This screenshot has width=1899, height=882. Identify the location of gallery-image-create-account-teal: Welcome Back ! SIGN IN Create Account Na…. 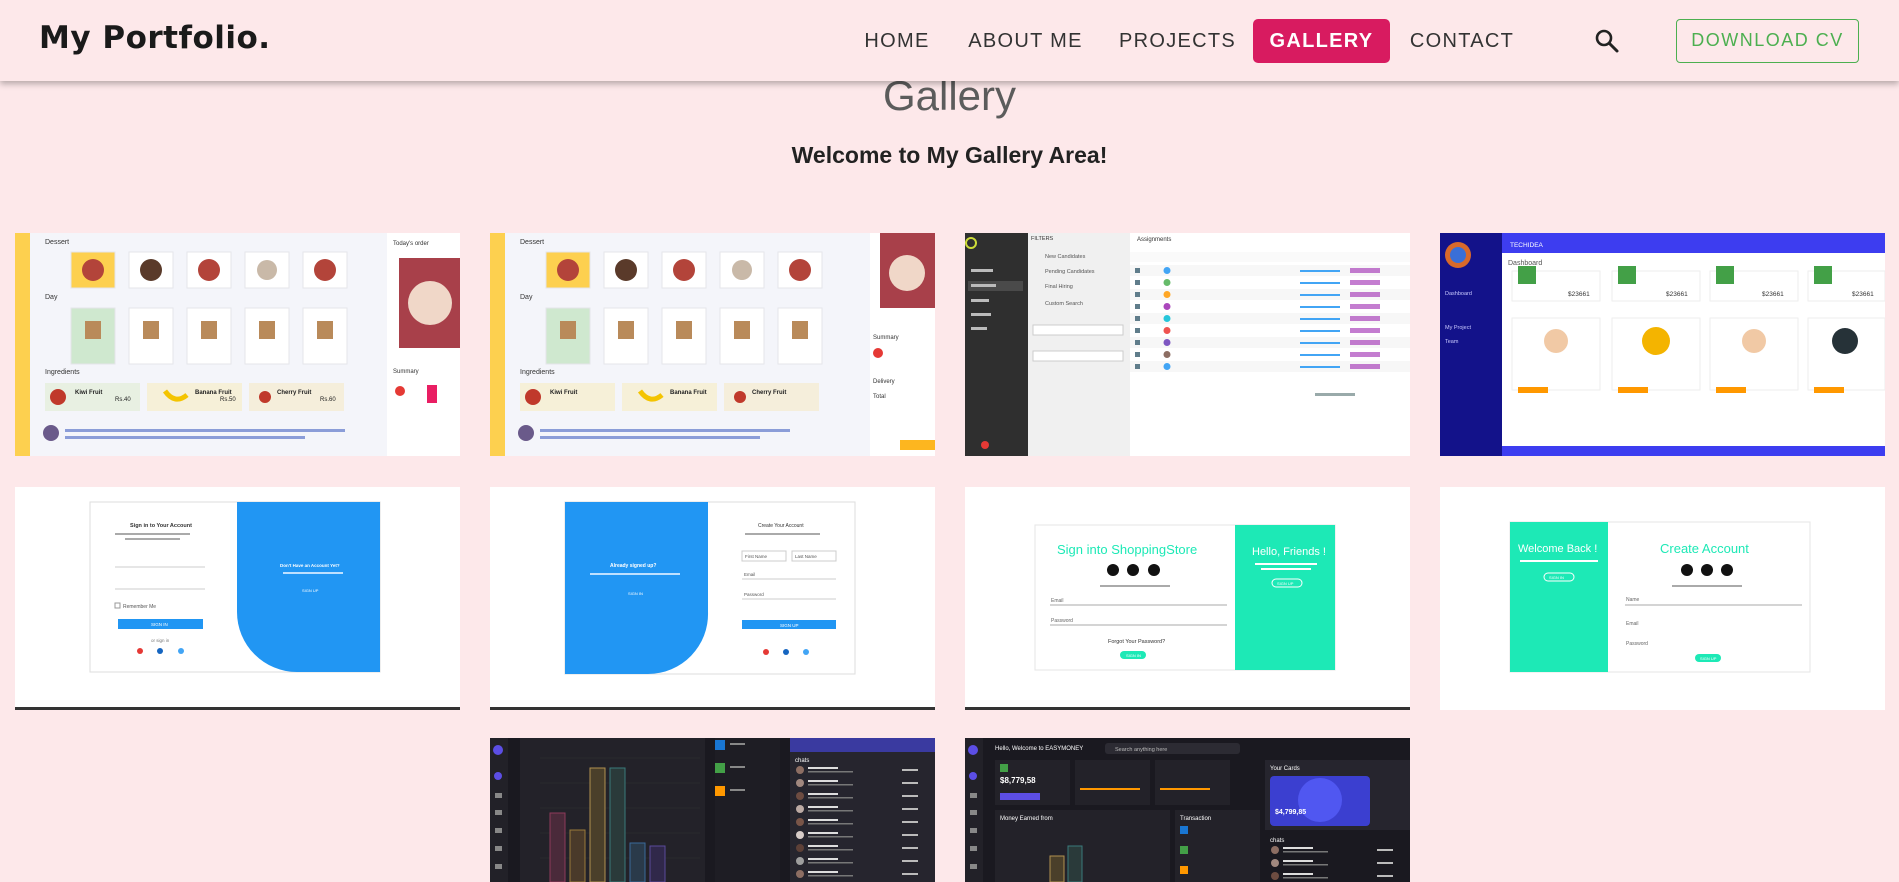
(1662, 598).